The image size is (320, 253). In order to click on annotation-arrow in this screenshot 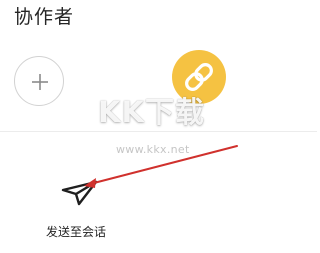, I will do `click(161, 166)`.